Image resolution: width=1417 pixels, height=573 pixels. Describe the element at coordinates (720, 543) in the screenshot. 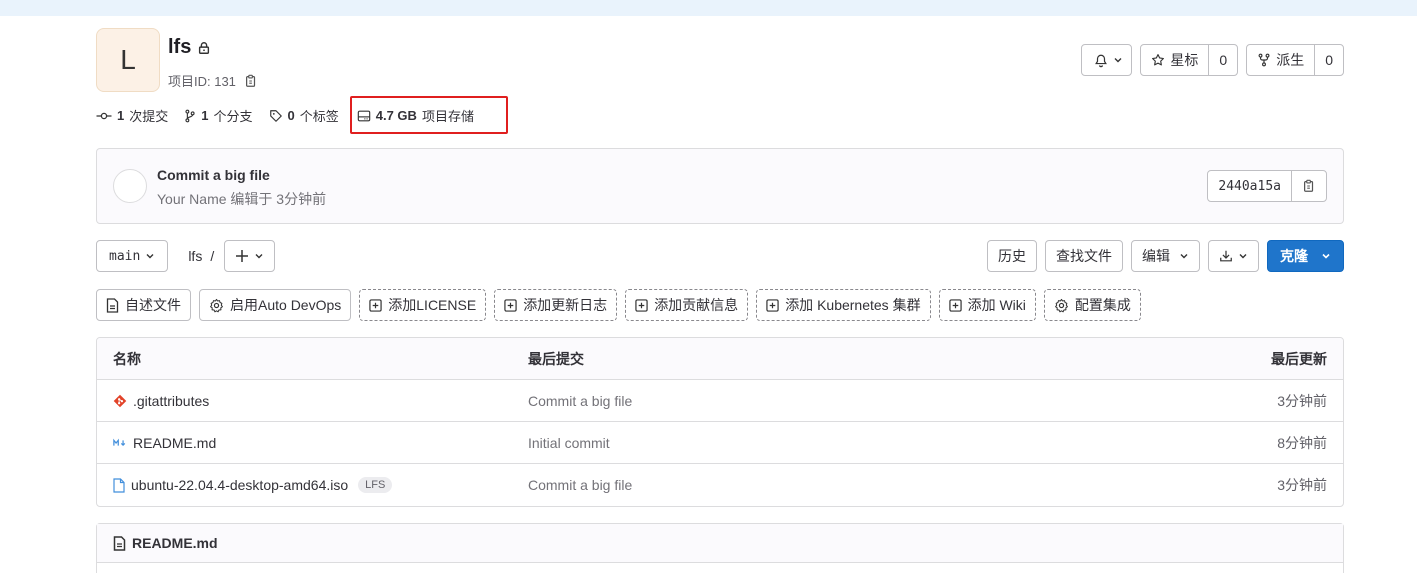

I see `readme-header: README.md` at that location.